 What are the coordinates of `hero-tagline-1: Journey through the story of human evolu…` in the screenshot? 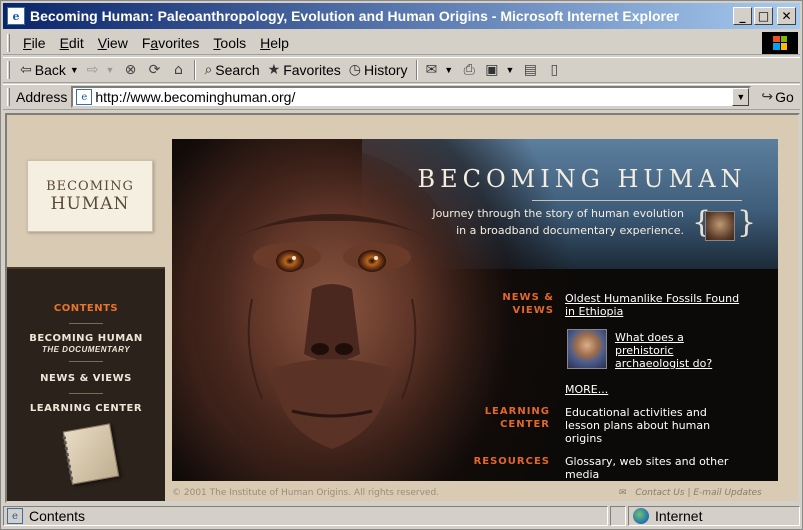 It's located at (546, 213).